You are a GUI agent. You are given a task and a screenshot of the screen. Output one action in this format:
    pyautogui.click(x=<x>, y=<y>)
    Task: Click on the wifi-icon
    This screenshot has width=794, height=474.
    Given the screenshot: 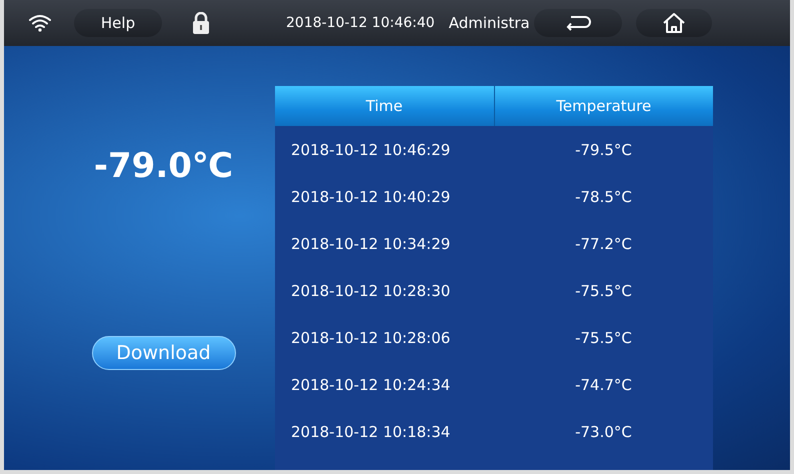 What is the action you would take?
    pyautogui.click(x=40, y=23)
    